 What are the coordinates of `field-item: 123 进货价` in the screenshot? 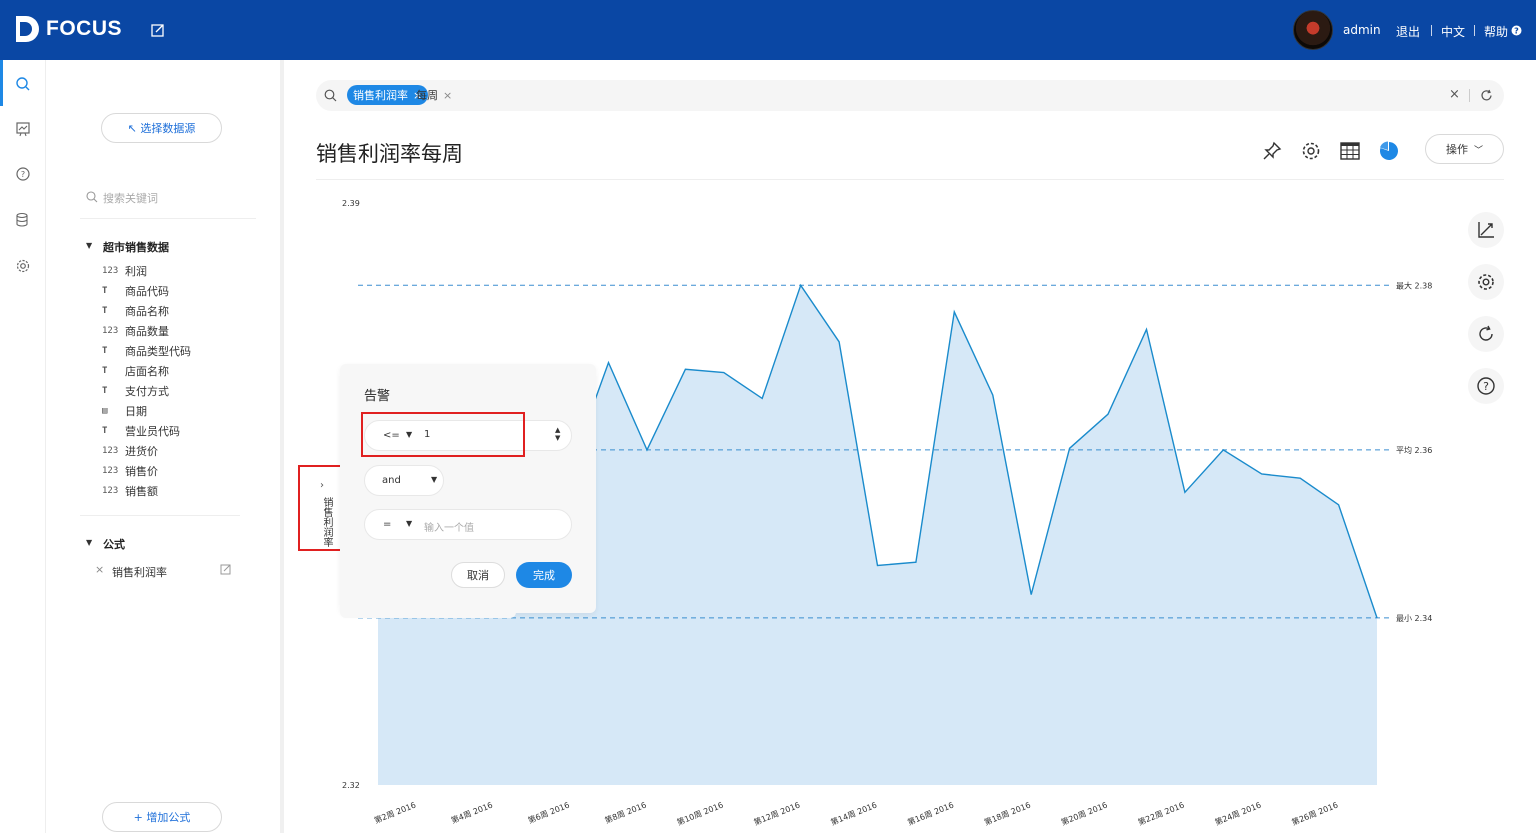 It's located at (130, 451).